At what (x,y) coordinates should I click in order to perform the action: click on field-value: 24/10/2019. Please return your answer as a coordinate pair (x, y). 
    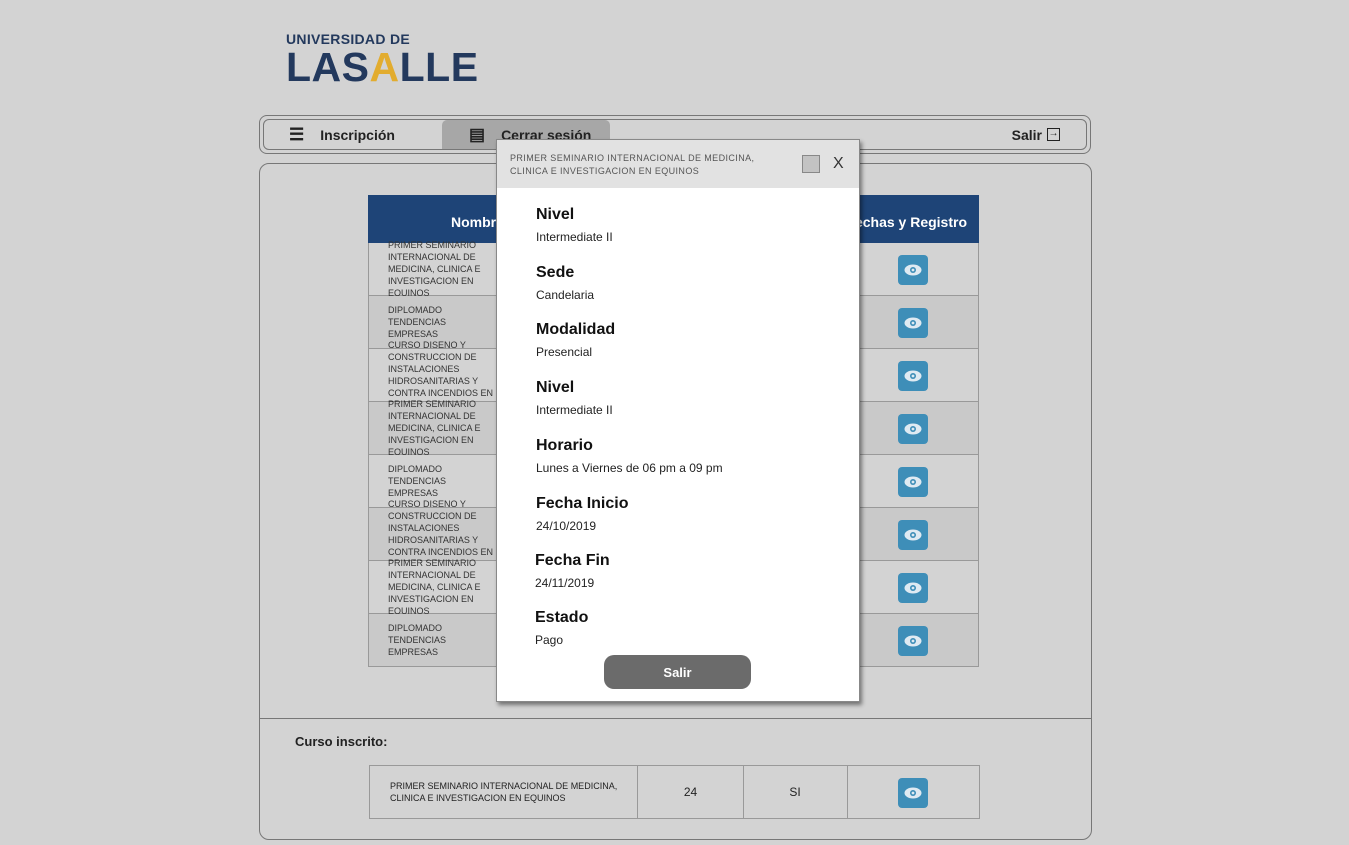
    Looking at the image, I should click on (566, 526).